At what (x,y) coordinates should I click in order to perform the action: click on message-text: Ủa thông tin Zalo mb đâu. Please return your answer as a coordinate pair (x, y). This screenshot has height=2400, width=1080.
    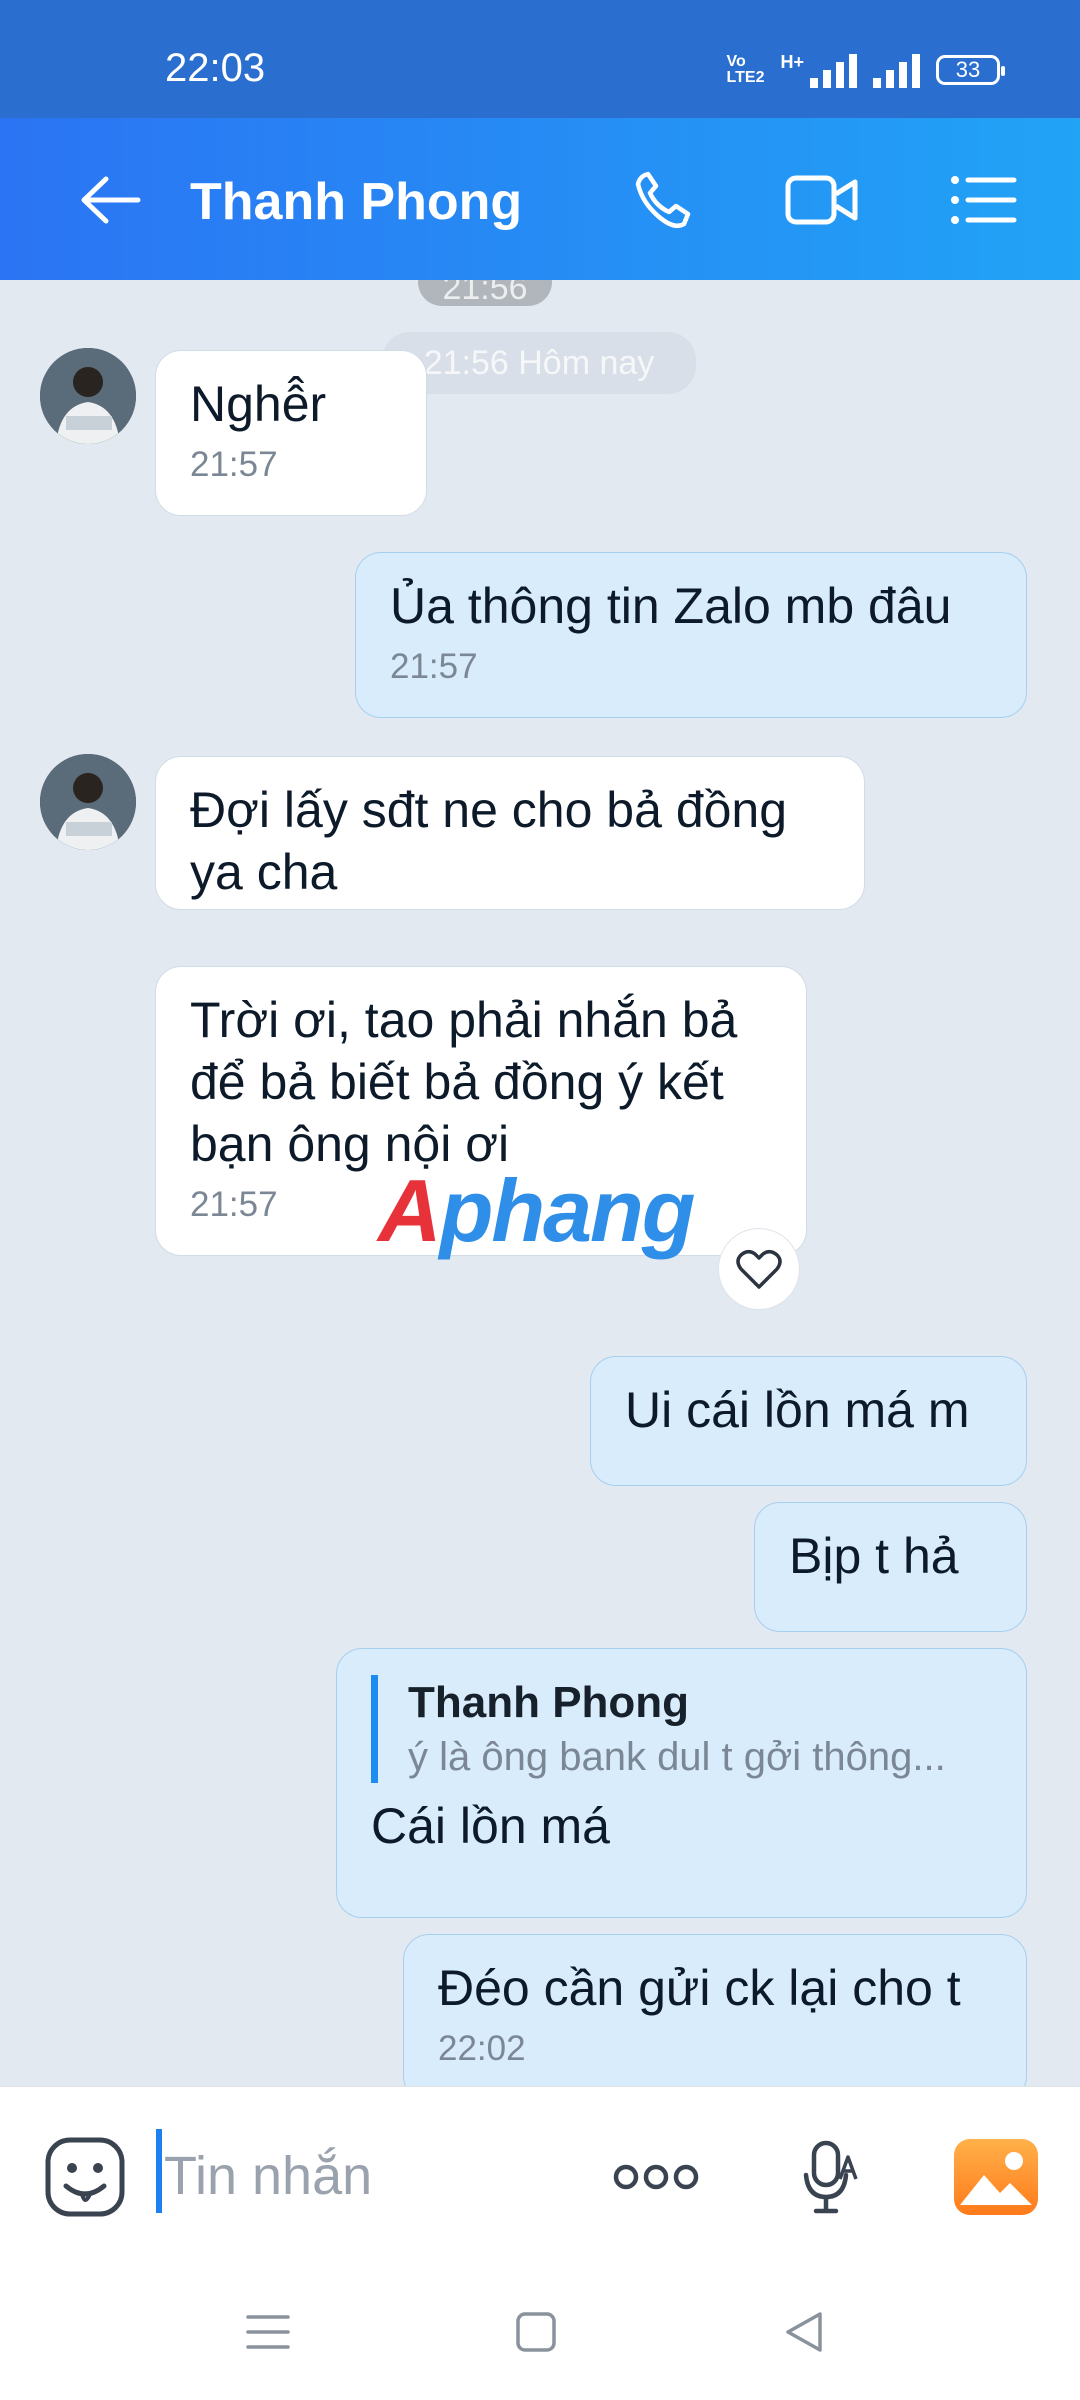
    Looking at the image, I should click on (671, 606).